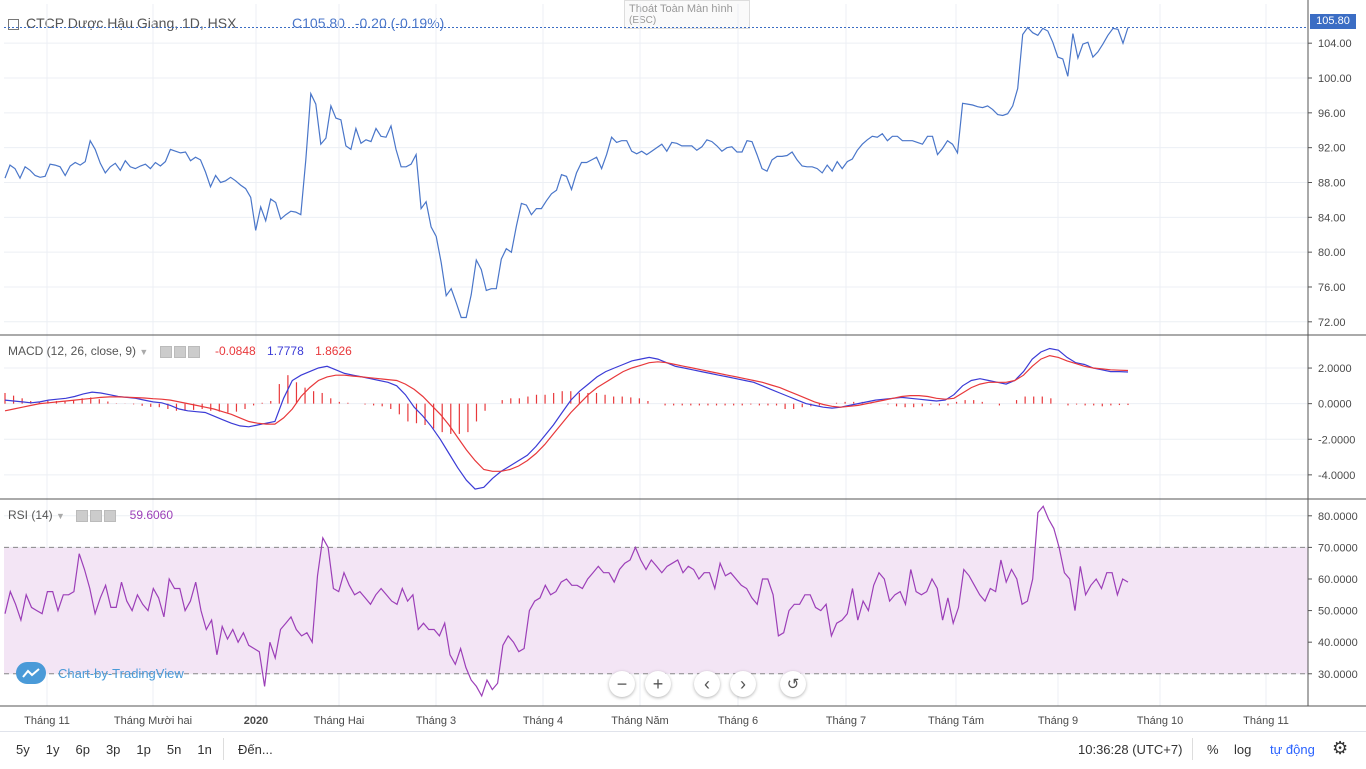  Describe the element at coordinates (1338, 580) in the screenshot. I see `y-tick-label: 60.0000` at that location.